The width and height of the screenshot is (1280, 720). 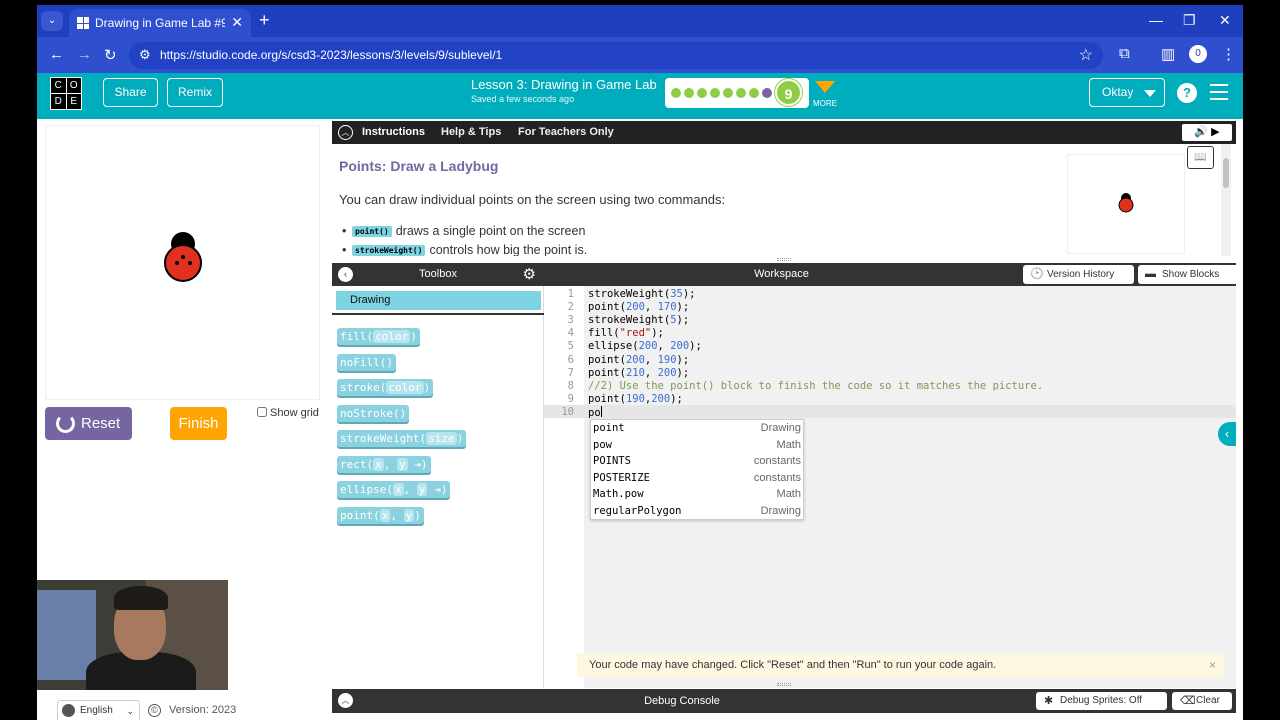 I want to click on toolbox-block-noStroke: noStroke(), so click(x=373, y=413).